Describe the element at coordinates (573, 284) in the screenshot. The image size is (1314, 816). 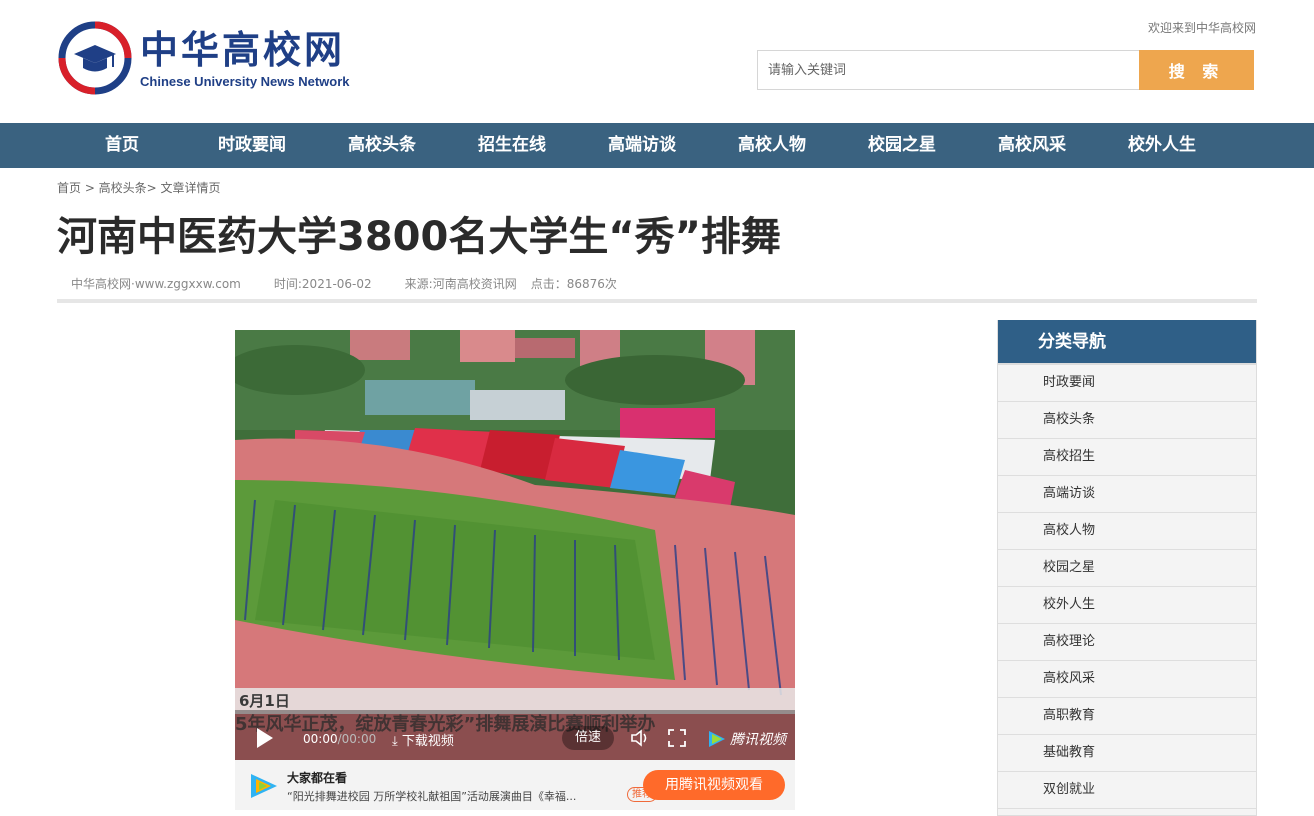
I see `meta-clicks: 点击：86876次` at that location.